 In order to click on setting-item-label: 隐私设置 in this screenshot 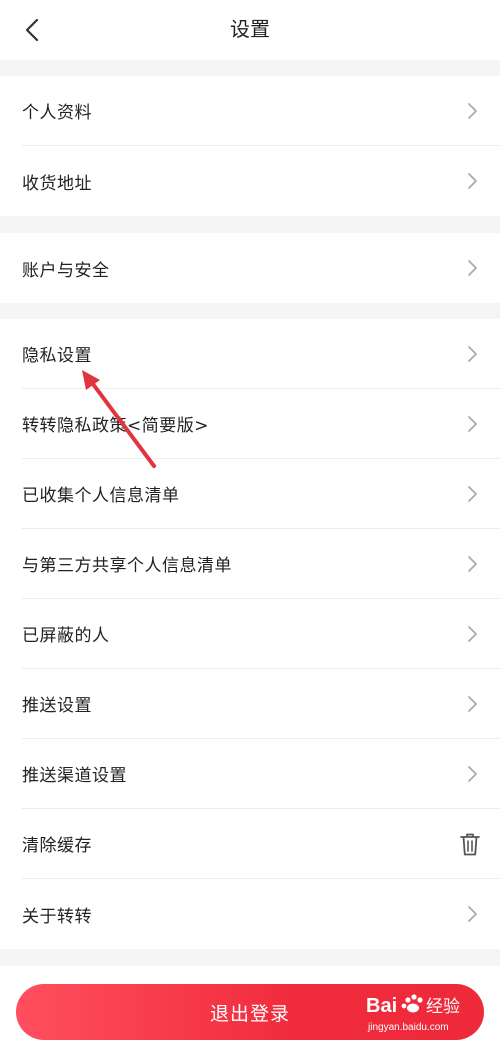, I will do `click(57, 356)`.